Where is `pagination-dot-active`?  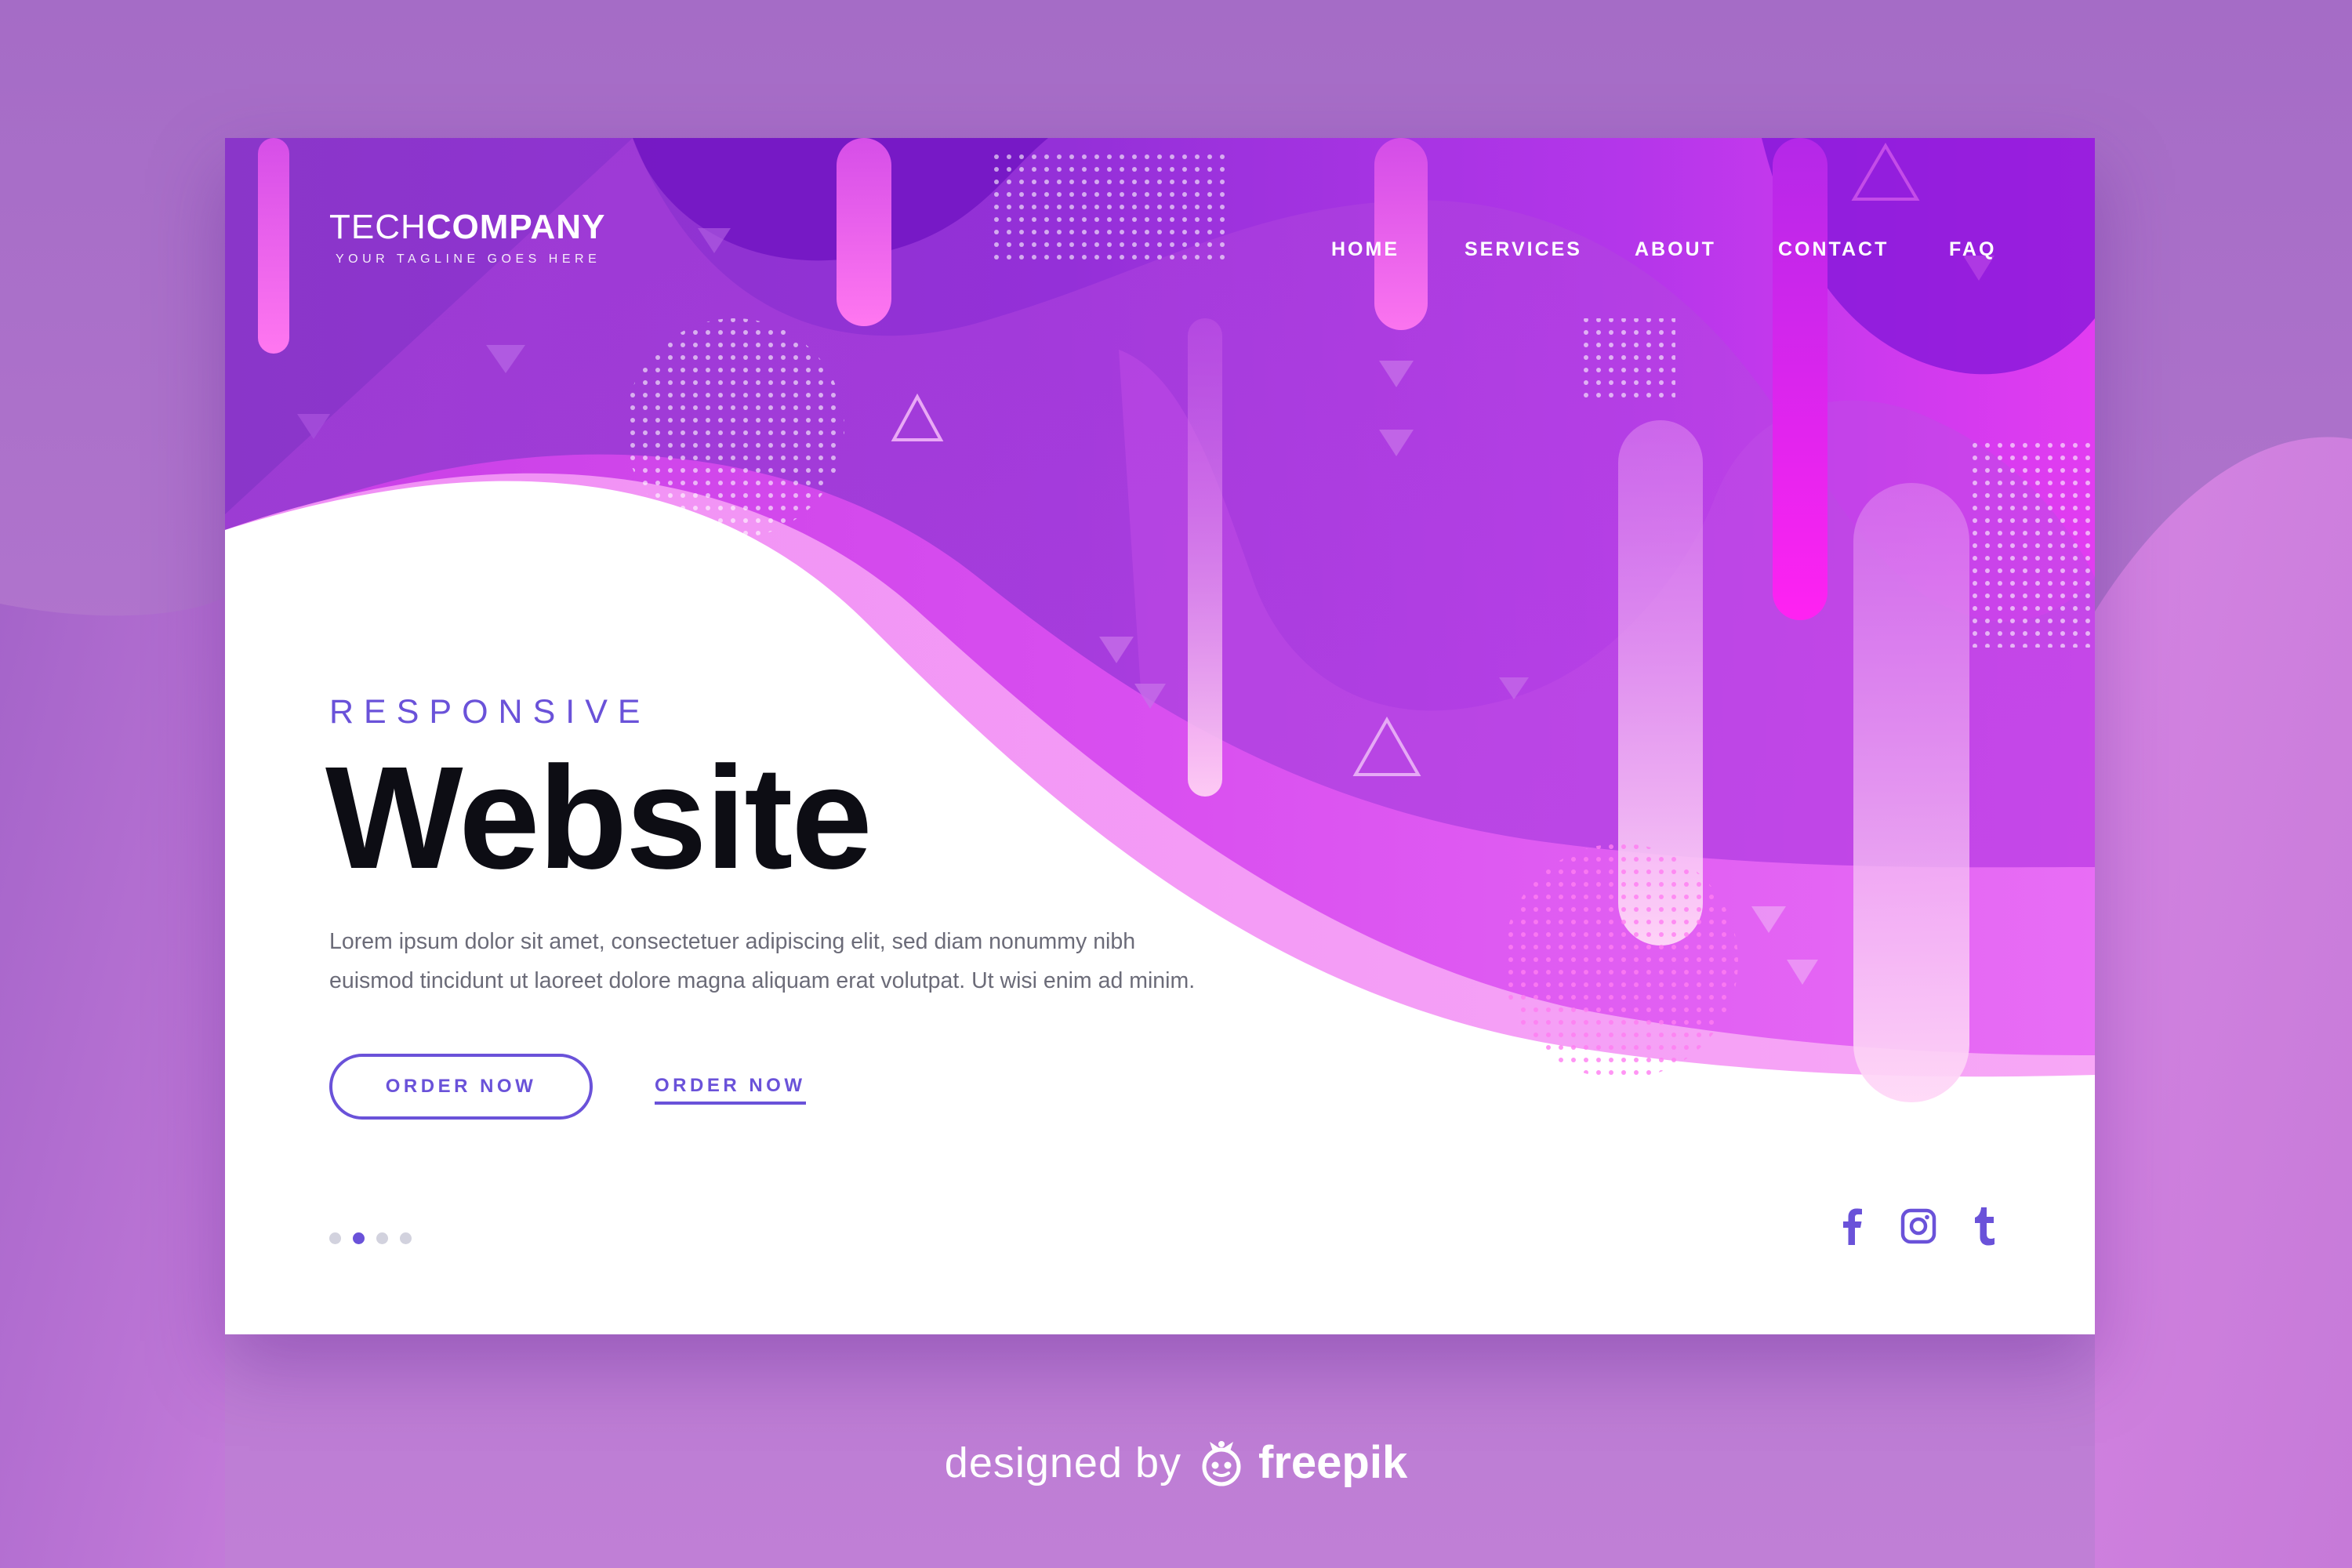
pagination-dot-active is located at coordinates (359, 1238).